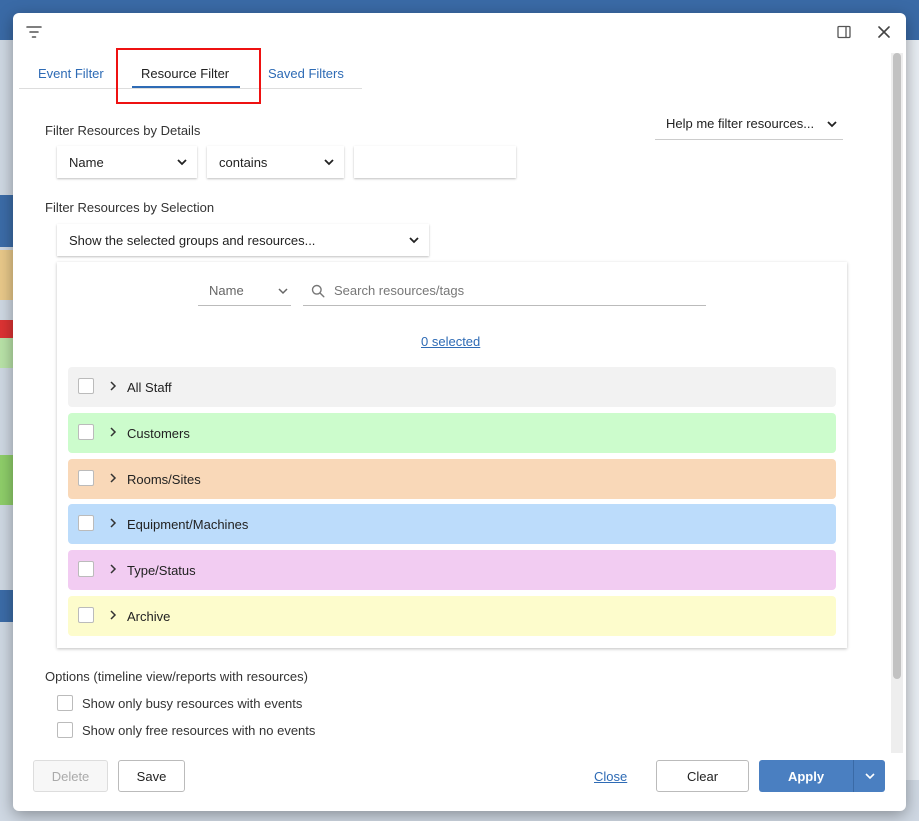  What do you see at coordinates (158, 433) in the screenshot?
I see `group-name: Customers` at bounding box center [158, 433].